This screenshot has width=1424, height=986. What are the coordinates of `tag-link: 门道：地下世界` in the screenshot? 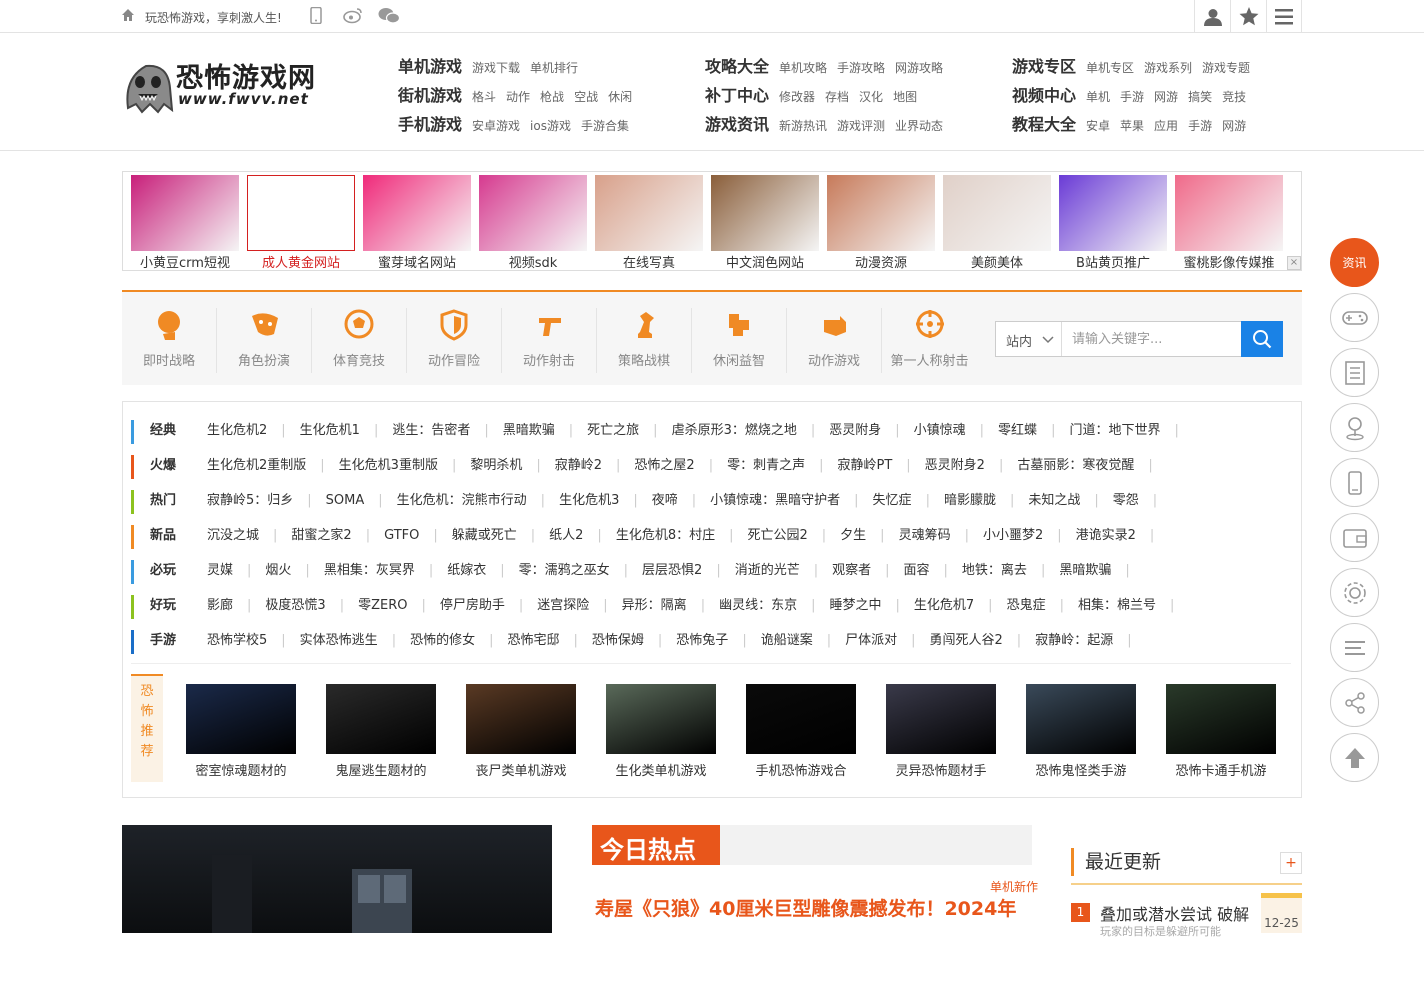 It's located at (1130, 430).